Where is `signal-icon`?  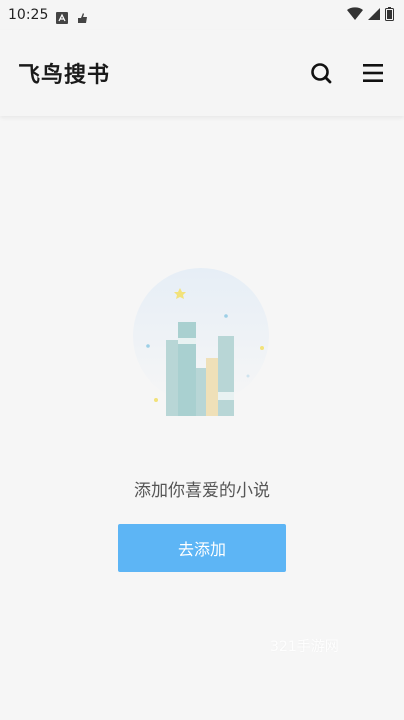 signal-icon is located at coordinates (374, 15).